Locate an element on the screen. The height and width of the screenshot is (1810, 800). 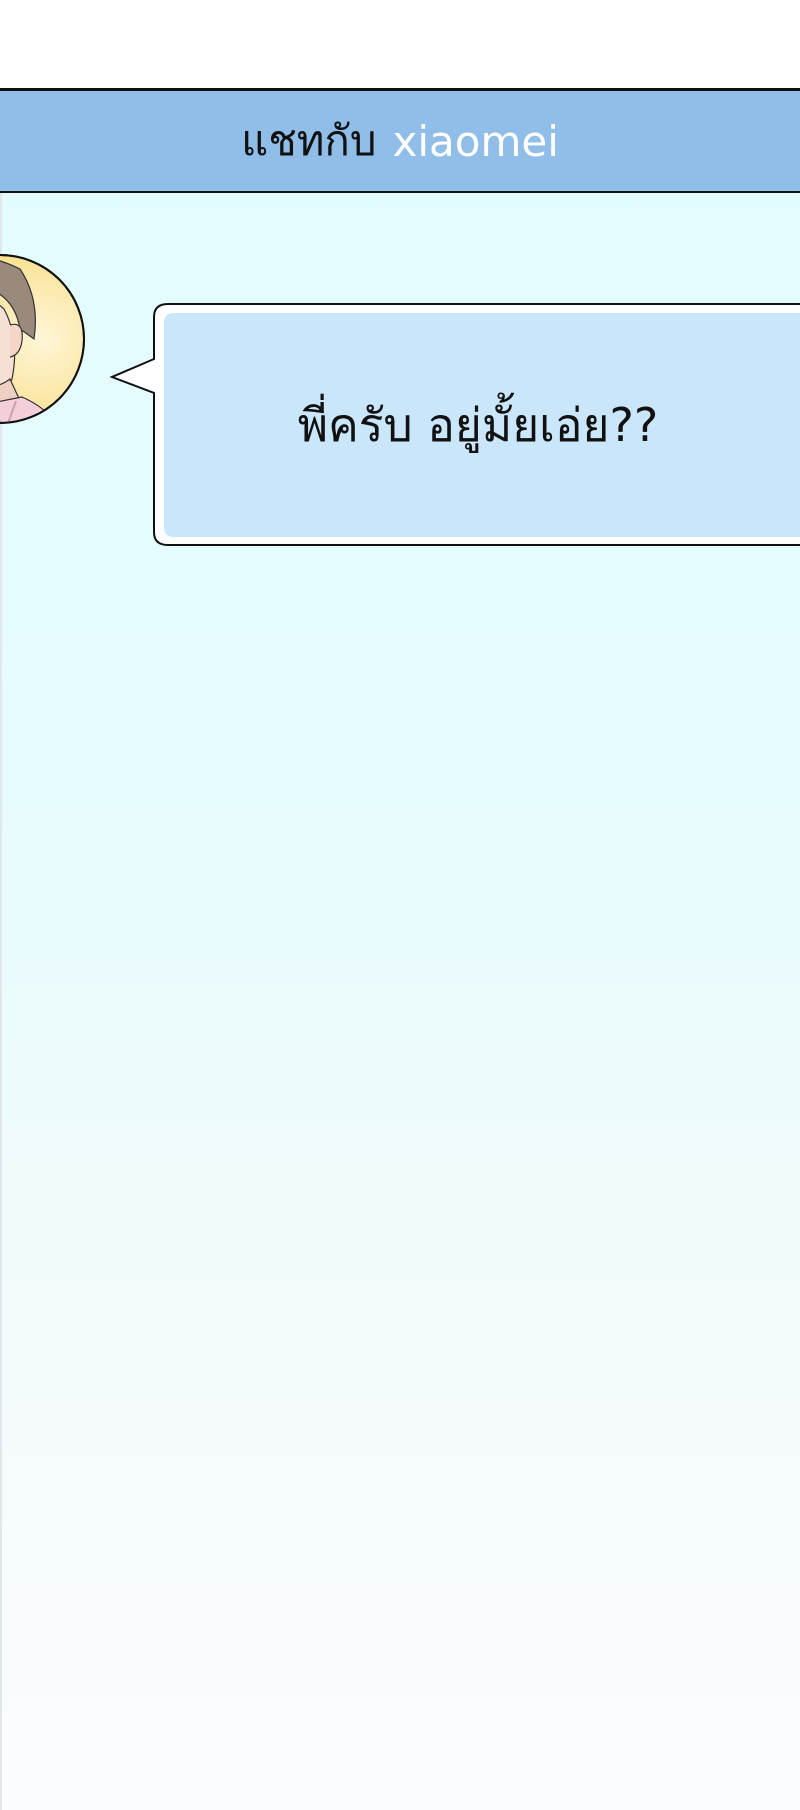
message-bubble: พี่ครับ อยู่มั้ยเอ่ย?? is located at coordinates (454, 425).